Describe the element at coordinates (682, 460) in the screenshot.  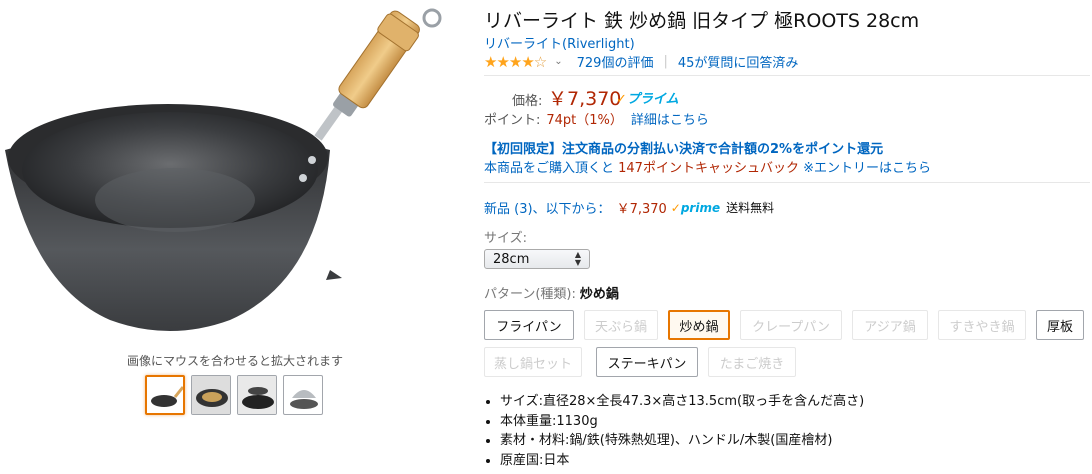
I see `list-item: 原産国:日本` at that location.